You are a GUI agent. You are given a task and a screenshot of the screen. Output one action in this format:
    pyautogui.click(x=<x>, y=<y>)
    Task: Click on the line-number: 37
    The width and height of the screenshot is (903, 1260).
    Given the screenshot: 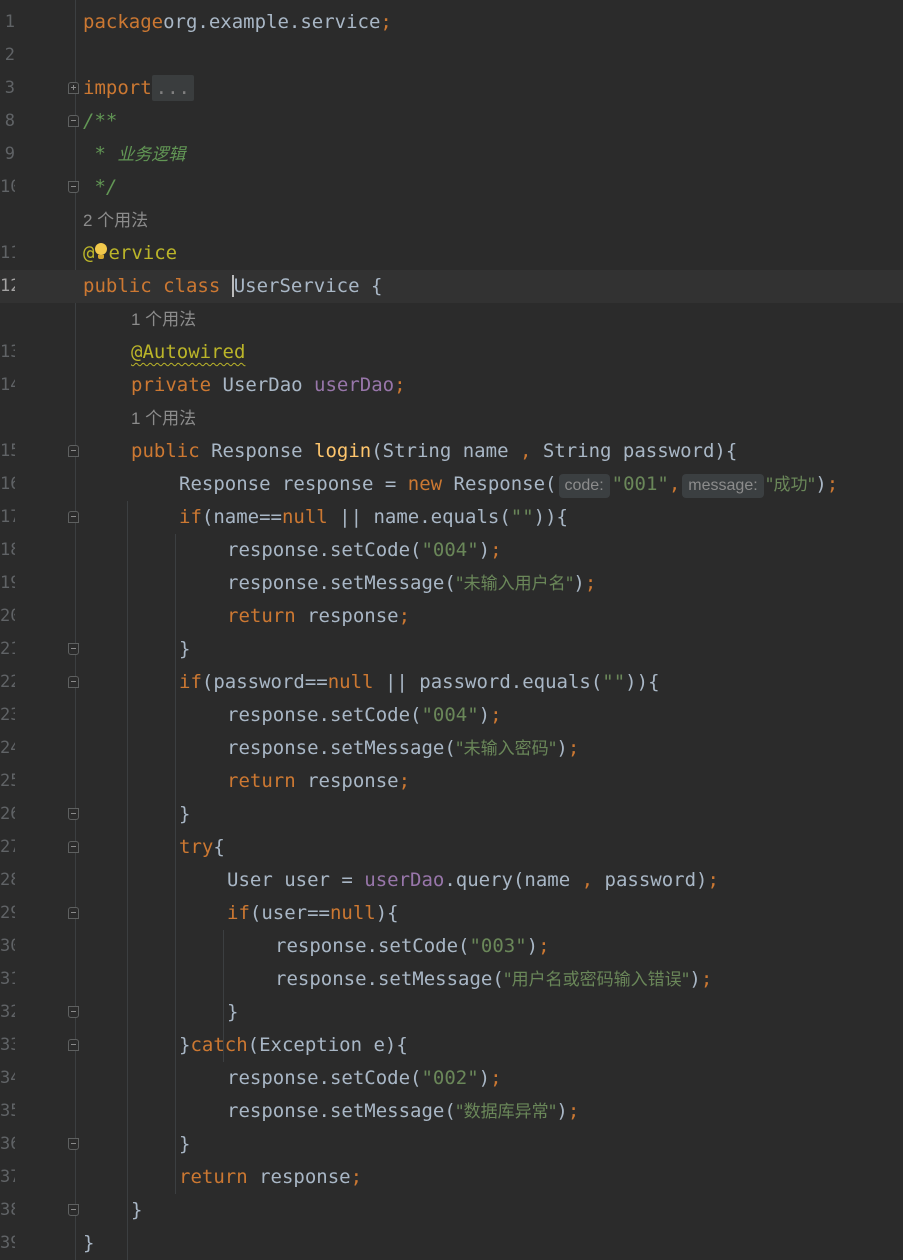 What is the action you would take?
    pyautogui.click(x=7, y=1177)
    